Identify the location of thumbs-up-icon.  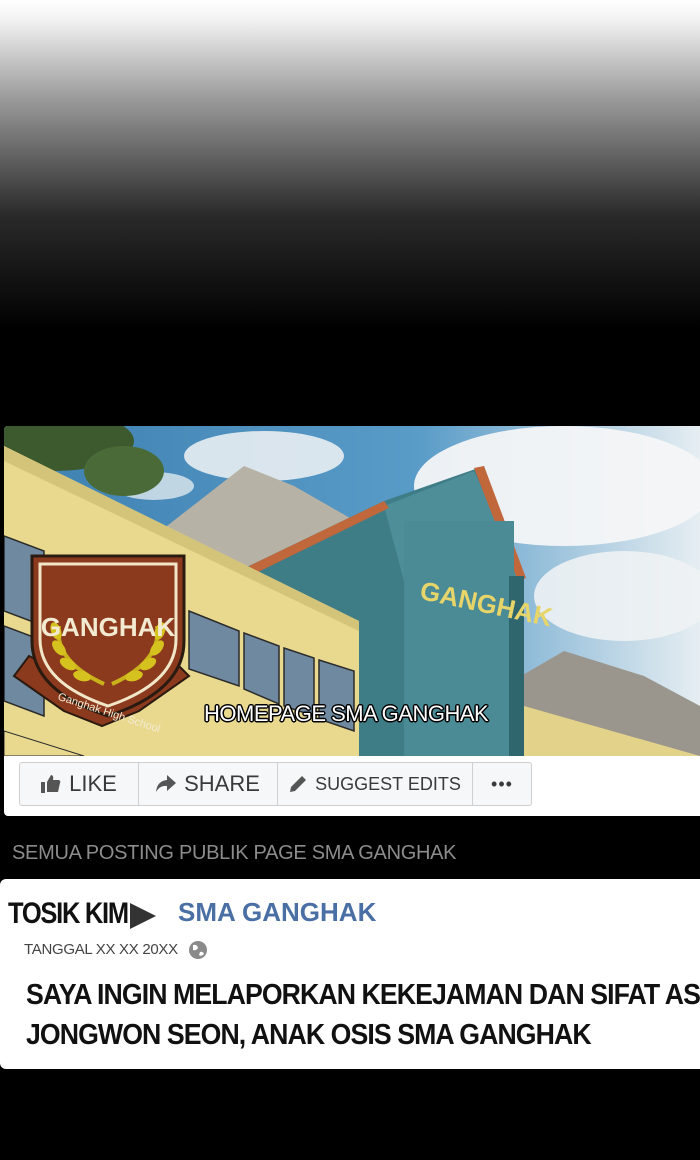
(51, 784).